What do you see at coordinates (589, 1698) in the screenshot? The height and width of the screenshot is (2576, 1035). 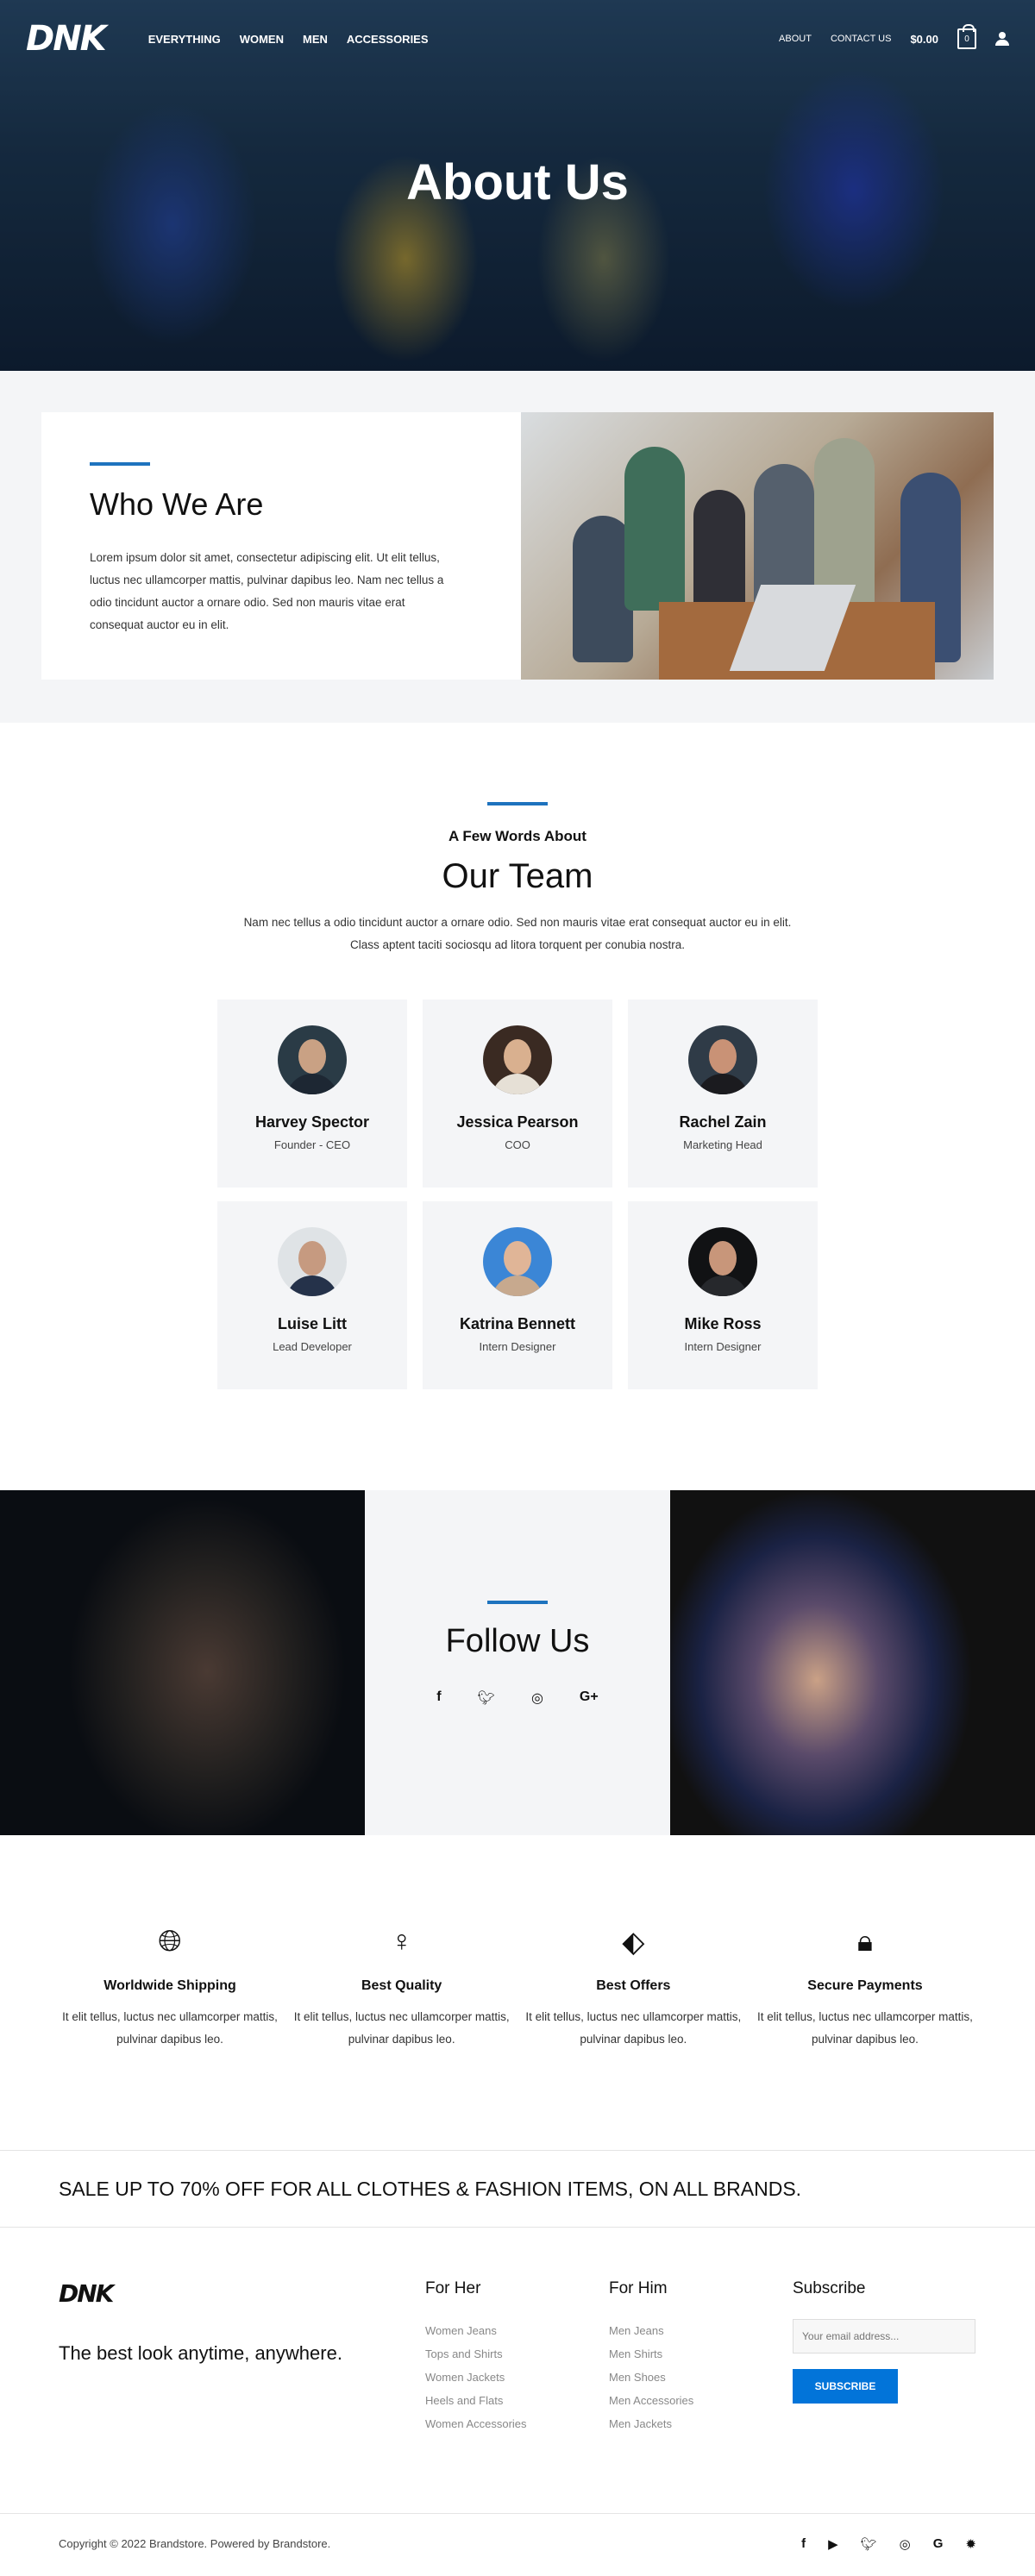 I see `google-plus-icon: G+` at bounding box center [589, 1698].